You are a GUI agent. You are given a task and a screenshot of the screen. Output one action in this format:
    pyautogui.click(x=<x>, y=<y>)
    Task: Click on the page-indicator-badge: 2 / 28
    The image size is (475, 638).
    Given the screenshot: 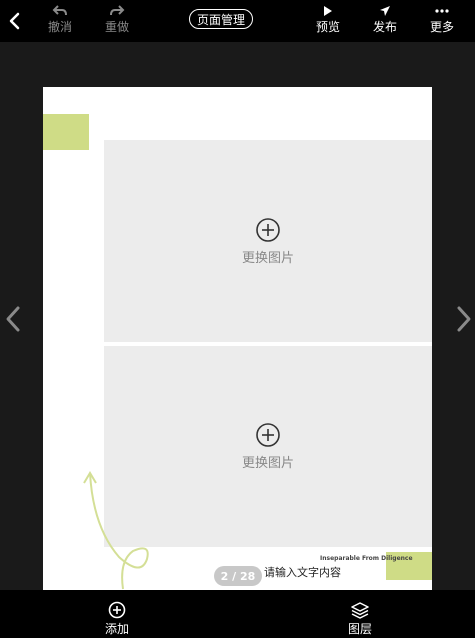 What is the action you would take?
    pyautogui.click(x=238, y=576)
    